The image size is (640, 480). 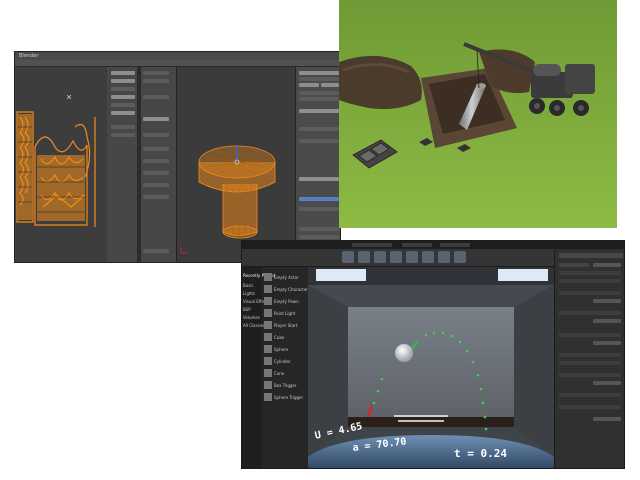 What do you see at coordinates (279, 337) in the screenshot?
I see `actor-list-item: Cube` at bounding box center [279, 337].